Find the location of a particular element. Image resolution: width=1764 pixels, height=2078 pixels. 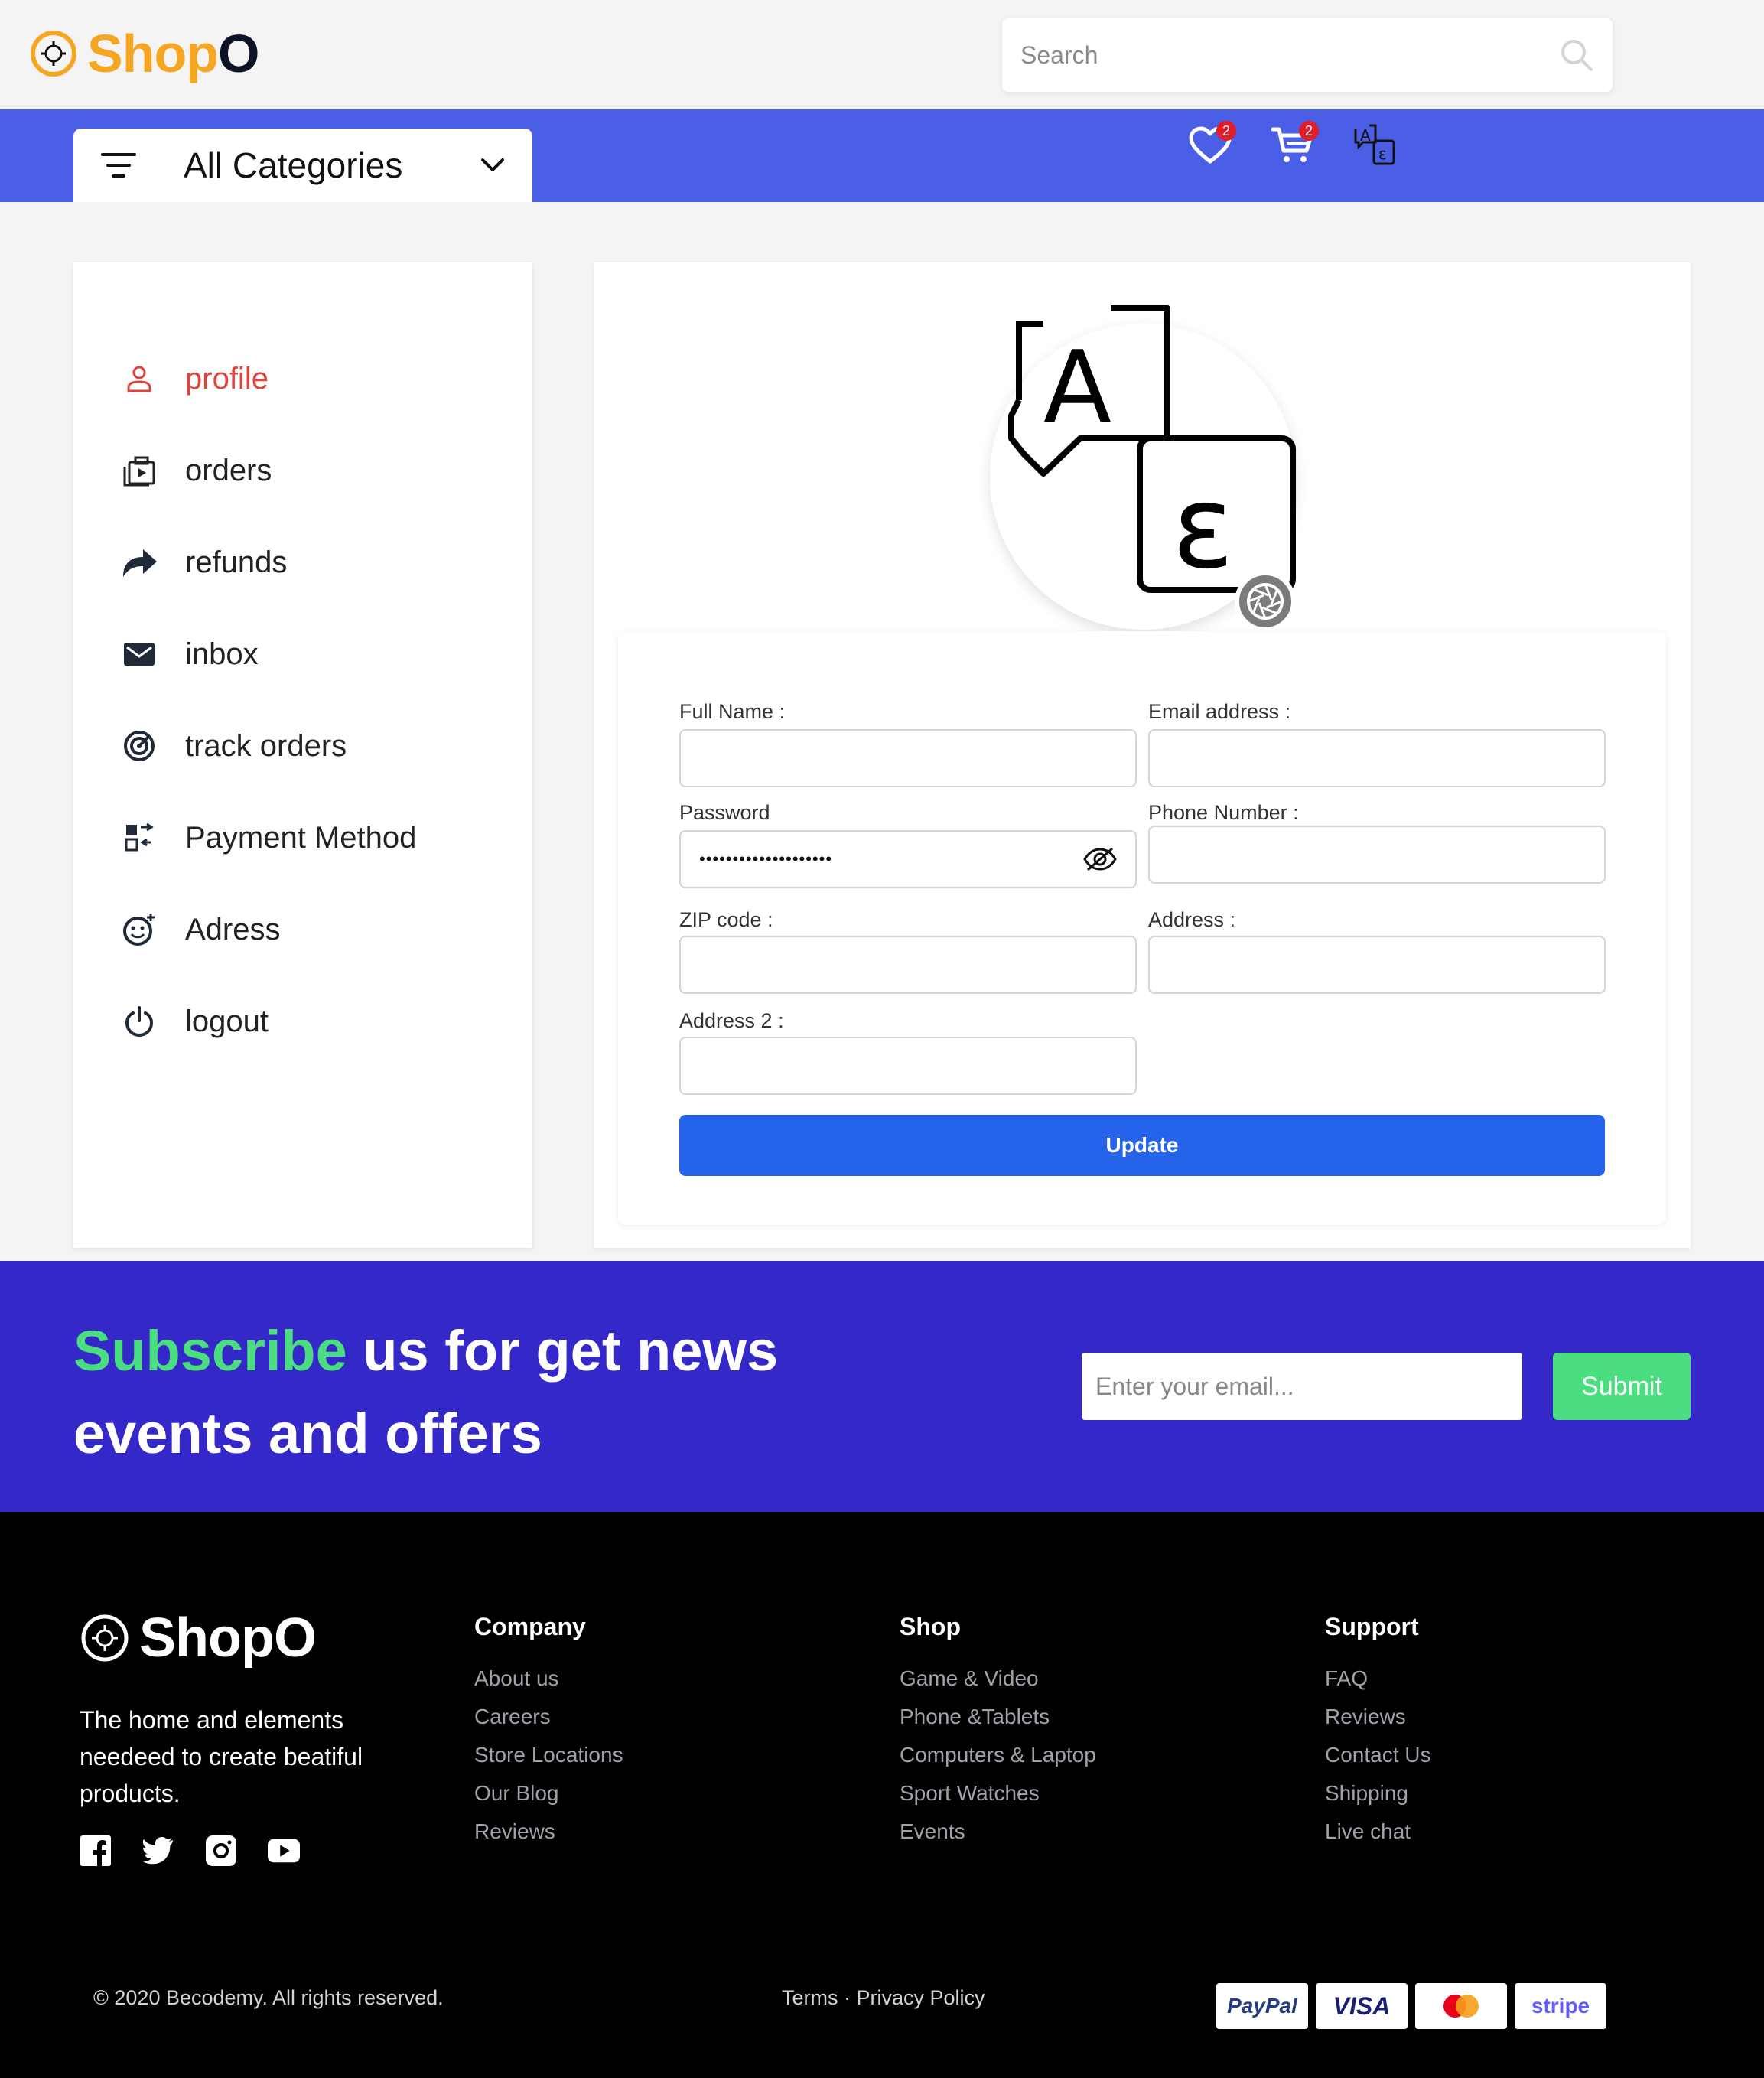

cart-button: 2 is located at coordinates (1294, 144).